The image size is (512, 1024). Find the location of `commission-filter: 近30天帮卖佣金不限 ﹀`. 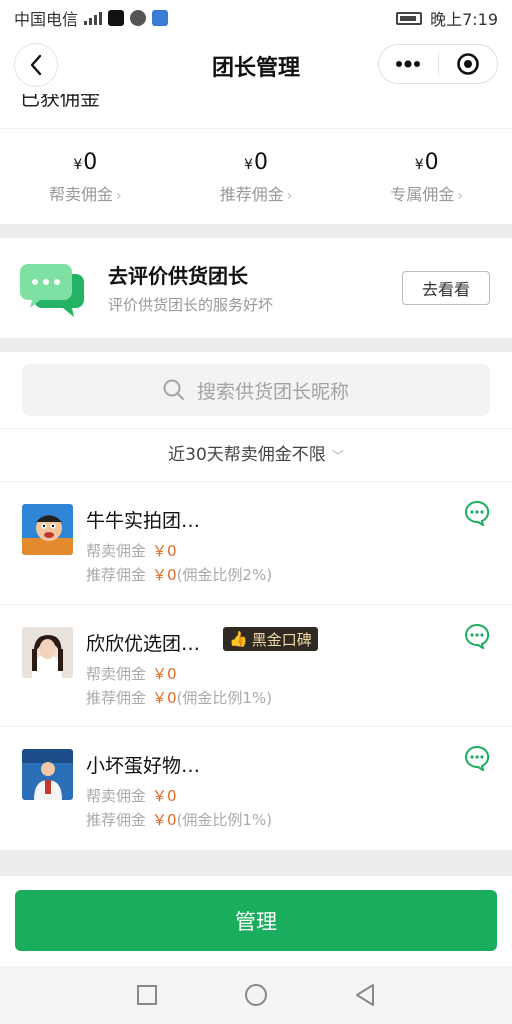

commission-filter: 近30天帮卖佣金不限 ﹀ is located at coordinates (256, 452).